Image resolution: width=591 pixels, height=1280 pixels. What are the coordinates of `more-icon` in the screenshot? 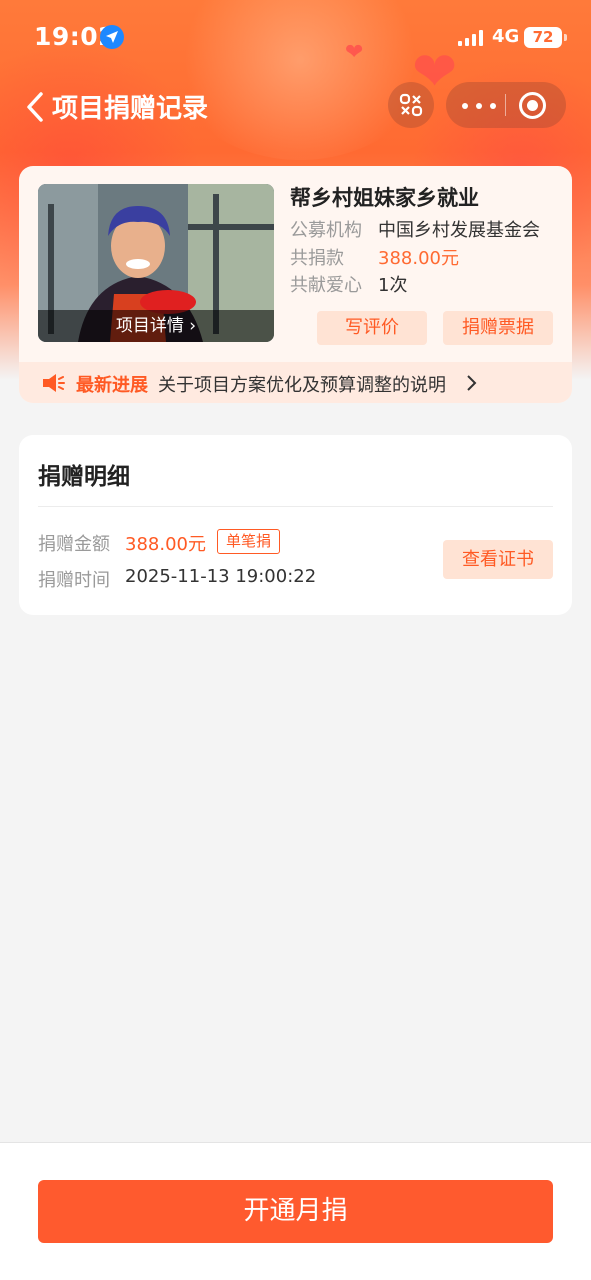 It's located at (479, 105).